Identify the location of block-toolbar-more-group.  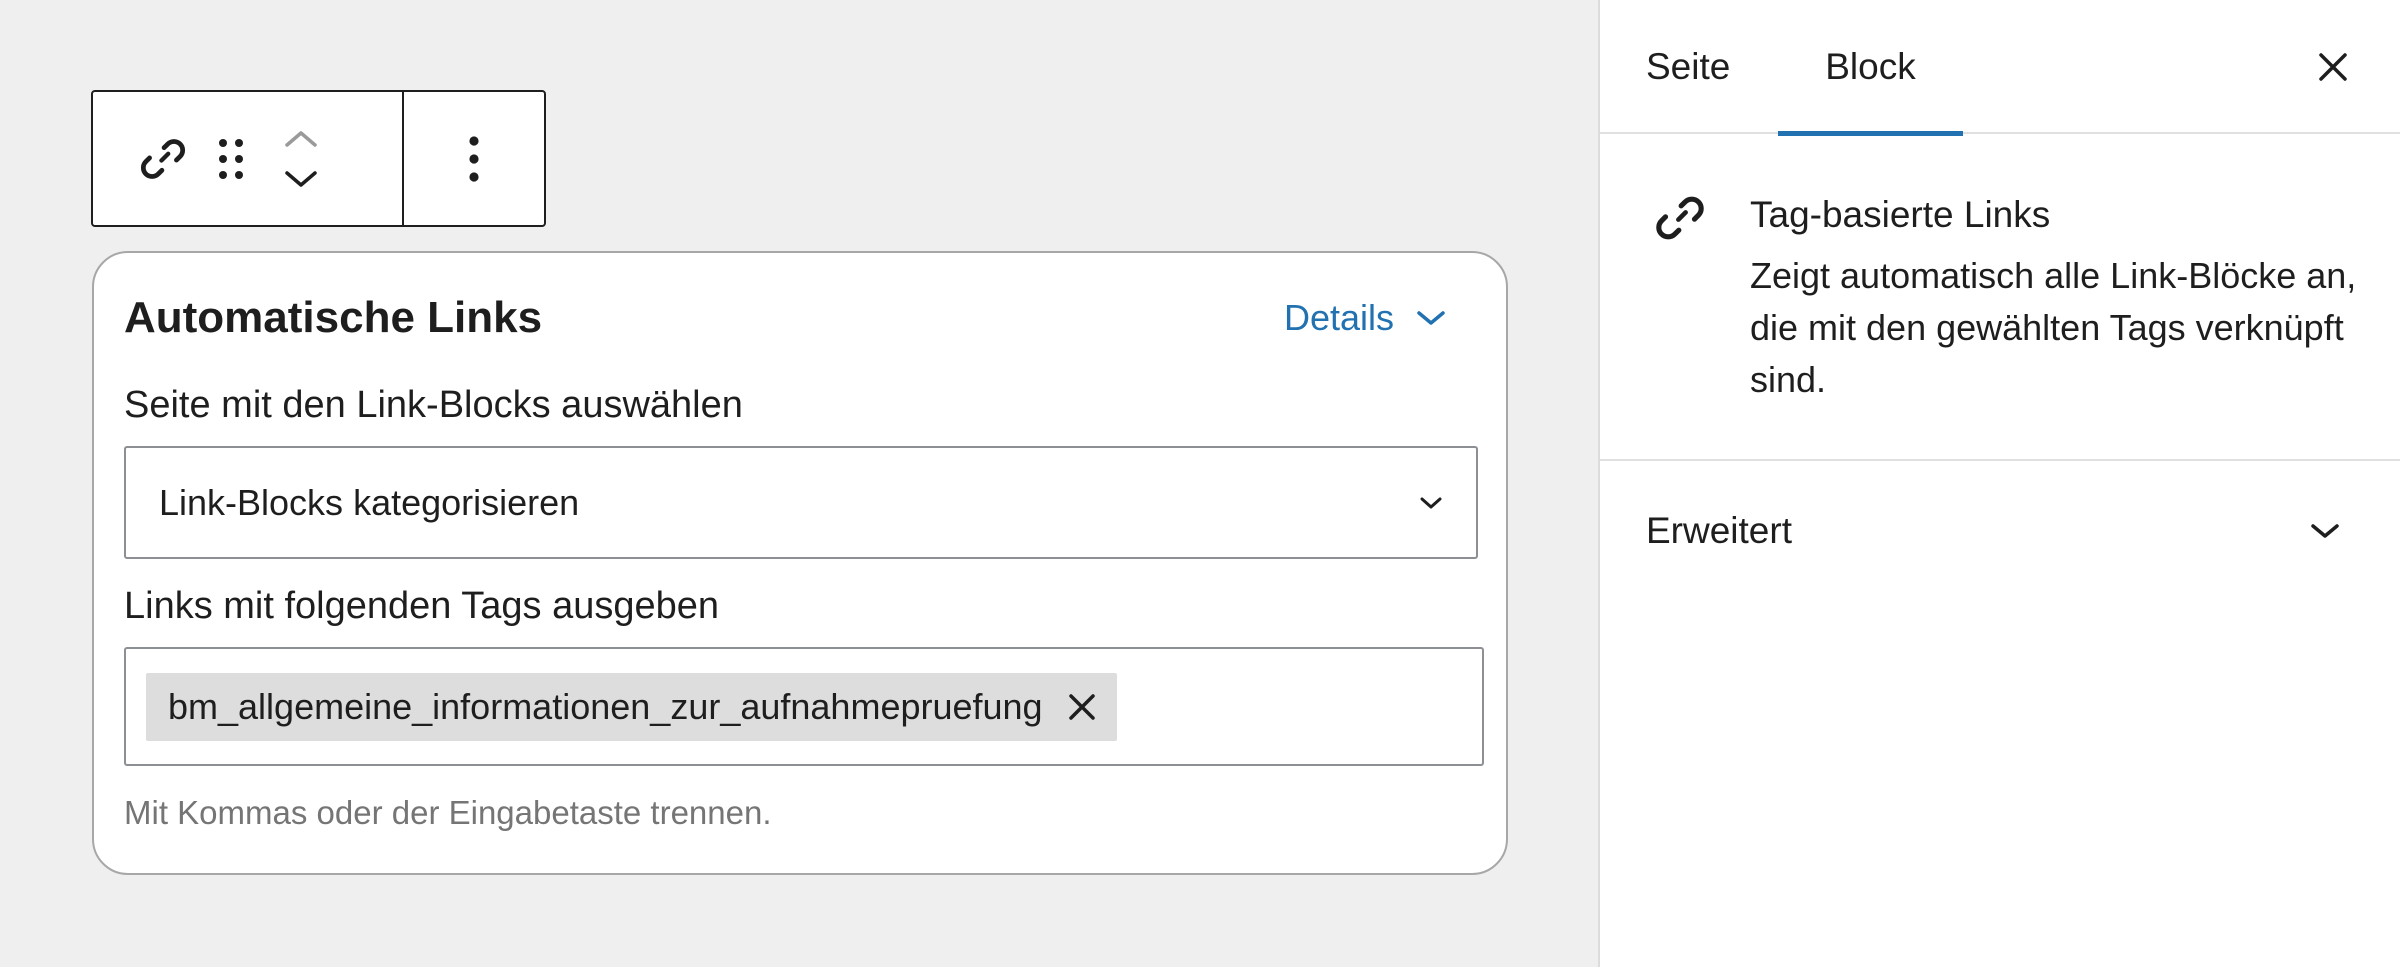
(474, 158).